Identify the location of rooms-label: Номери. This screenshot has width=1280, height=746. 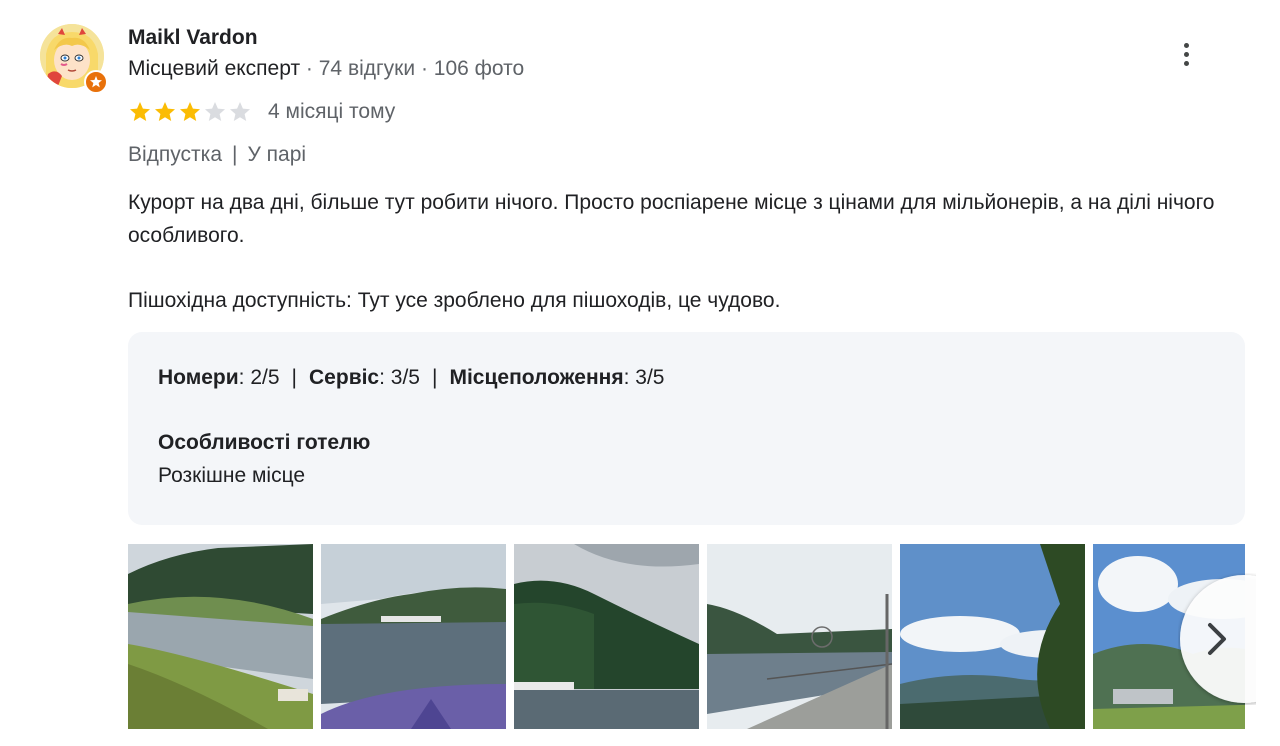
(198, 377).